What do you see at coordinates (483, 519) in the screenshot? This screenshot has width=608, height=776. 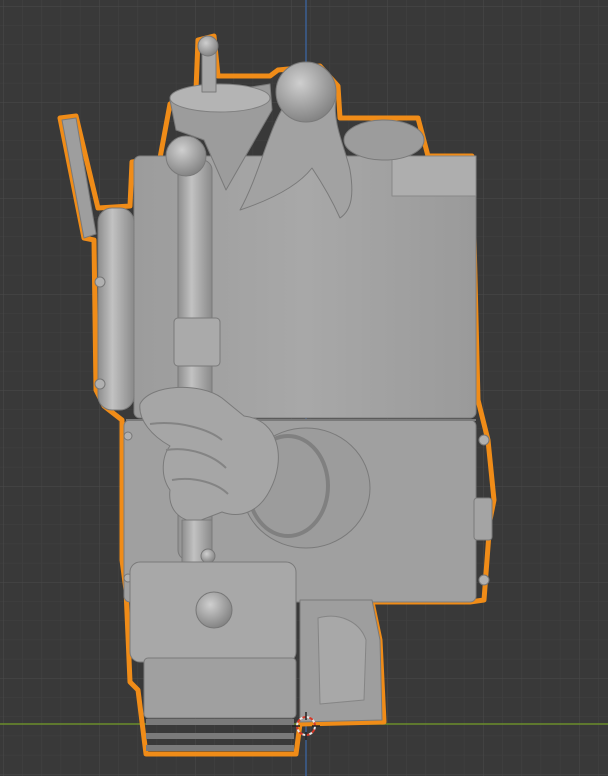 I see `right-latch` at bounding box center [483, 519].